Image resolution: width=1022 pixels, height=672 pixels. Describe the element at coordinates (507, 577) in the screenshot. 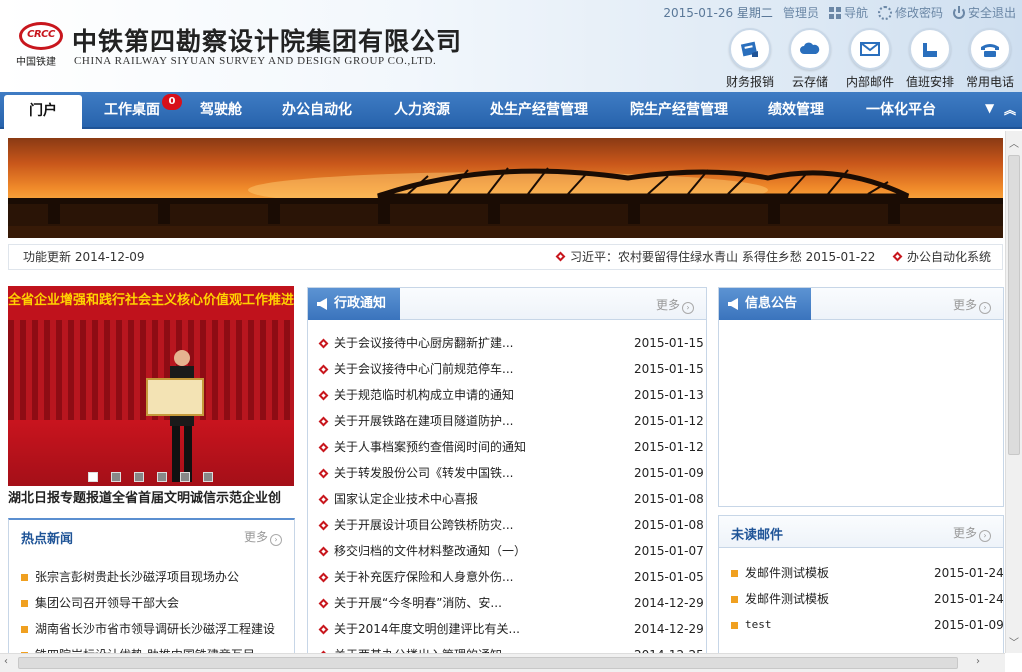

I see `list-item: 关于补充医疗保险和人身意外伤... 2015-01-05` at that location.